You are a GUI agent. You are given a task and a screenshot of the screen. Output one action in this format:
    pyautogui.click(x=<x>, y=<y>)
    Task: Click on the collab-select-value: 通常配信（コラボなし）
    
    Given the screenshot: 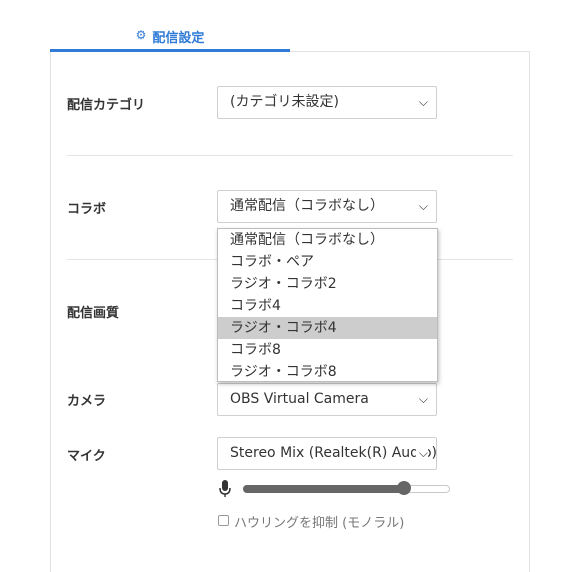 What is the action you would take?
    pyautogui.click(x=307, y=206)
    